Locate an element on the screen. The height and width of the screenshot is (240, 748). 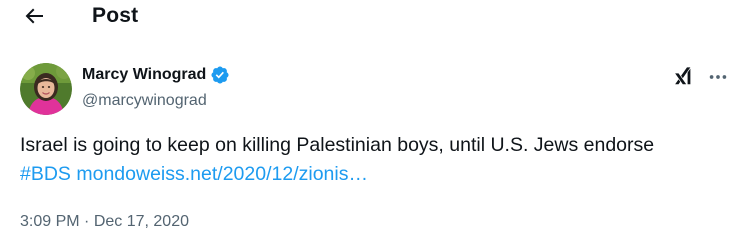
avatar is located at coordinates (46, 89).